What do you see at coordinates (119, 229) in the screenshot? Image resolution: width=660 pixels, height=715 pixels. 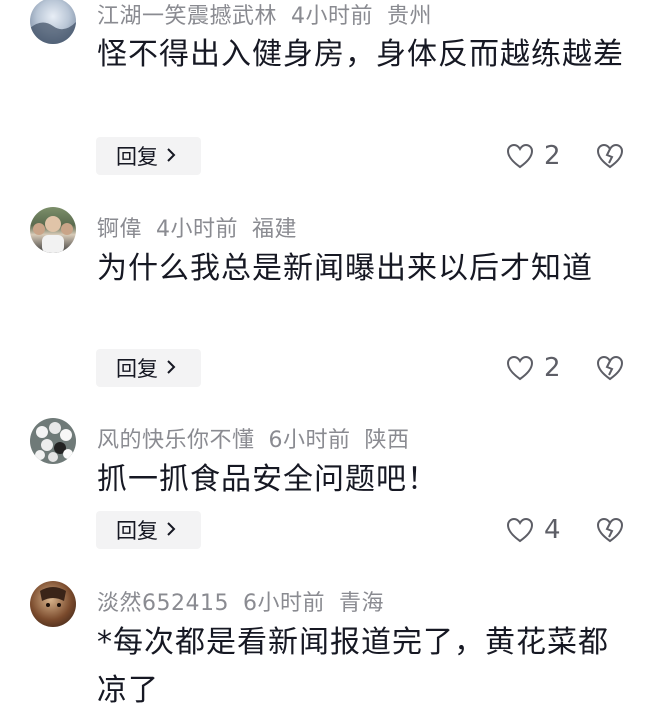 I see `username: 锕偉` at bounding box center [119, 229].